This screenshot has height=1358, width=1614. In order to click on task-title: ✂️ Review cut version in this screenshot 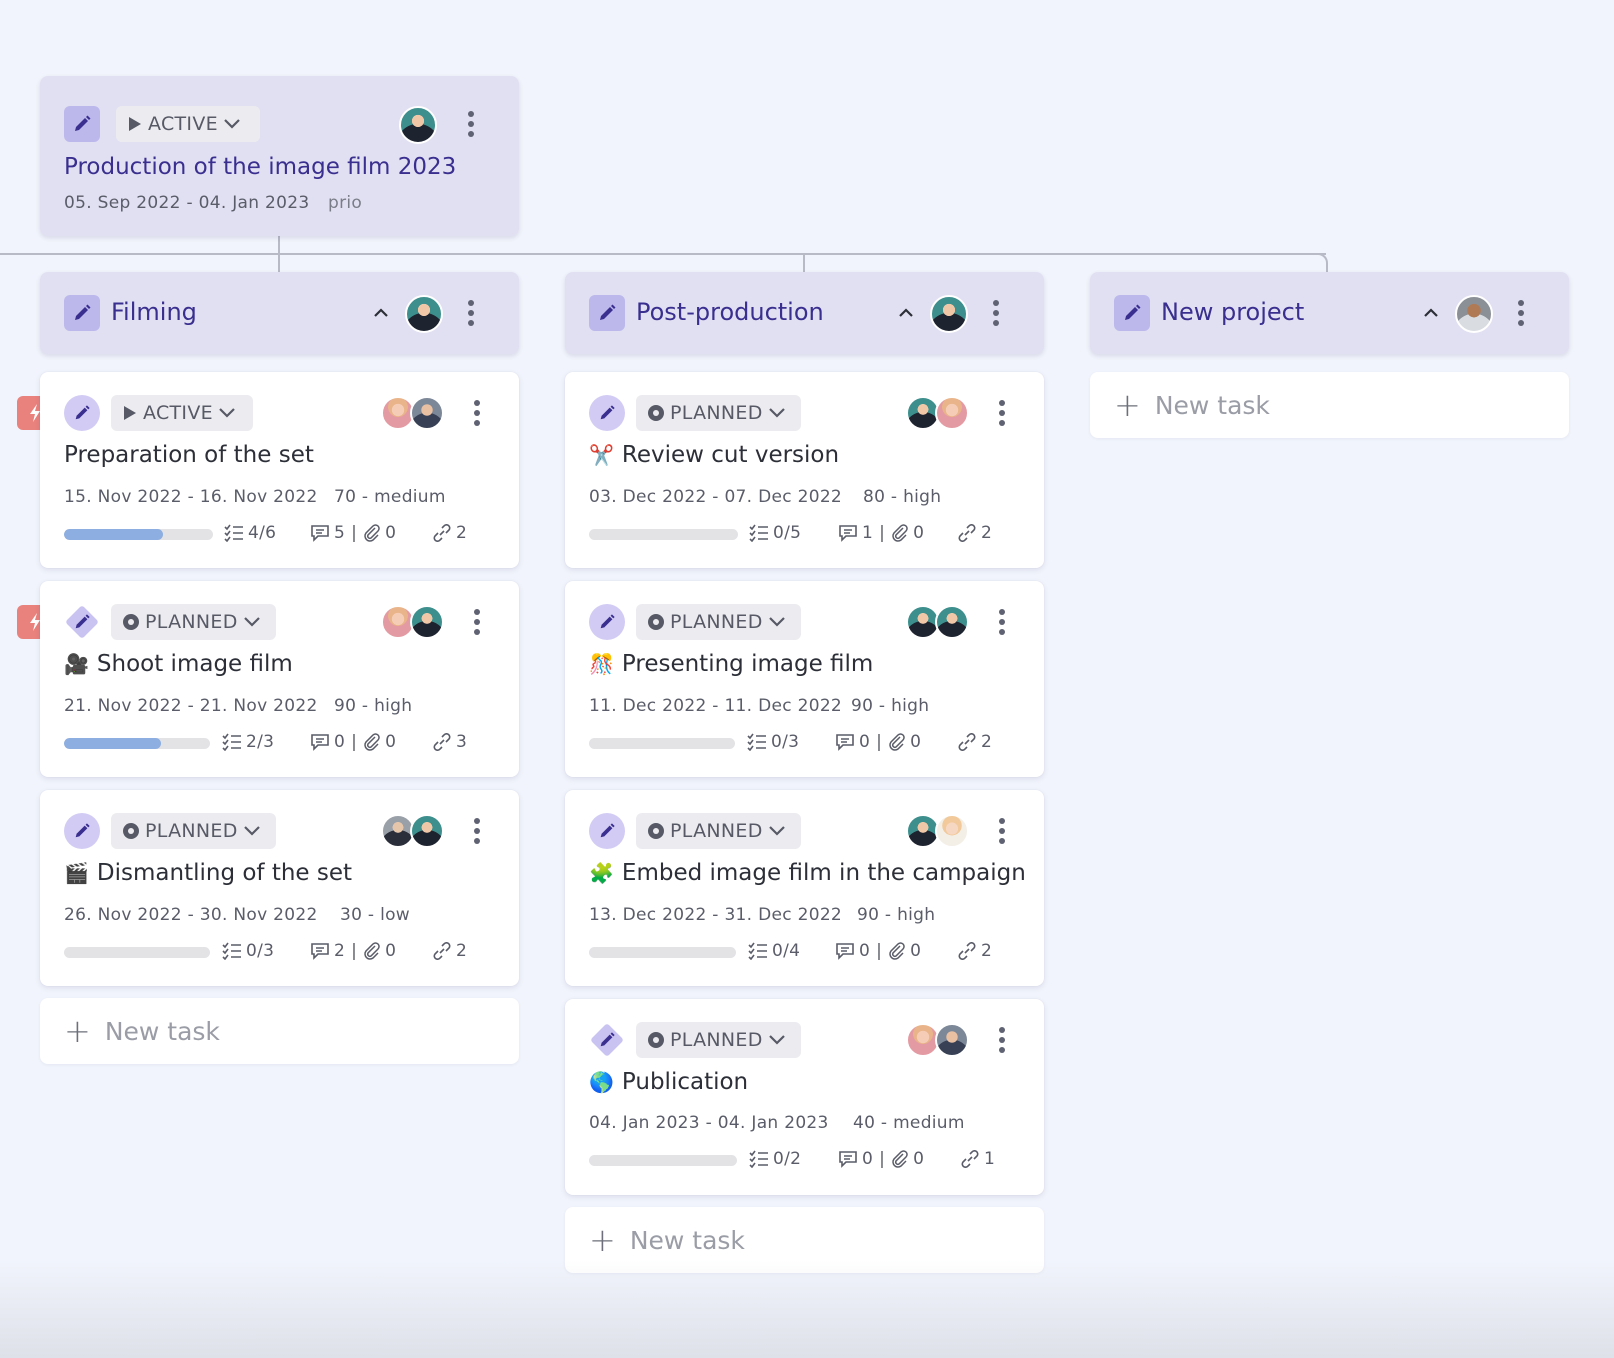, I will do `click(714, 455)`.